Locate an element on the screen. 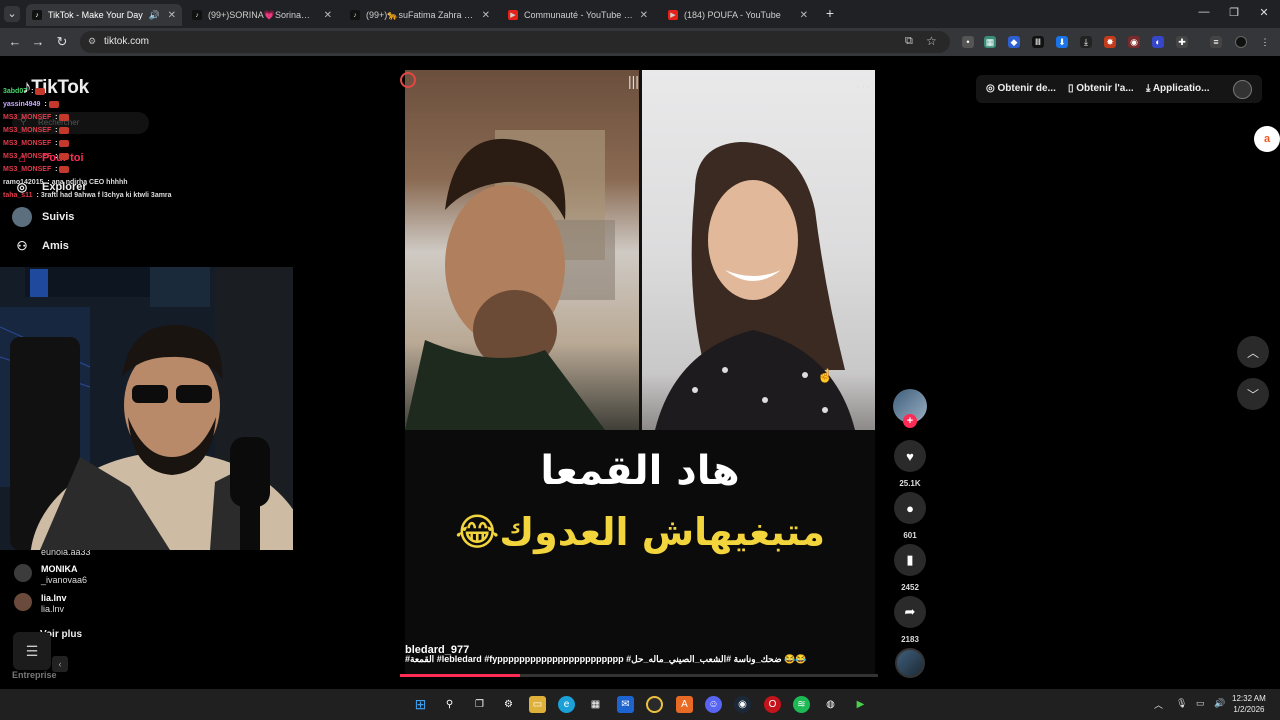  sidebar-item-following: Suivis is located at coordinates (43, 217).